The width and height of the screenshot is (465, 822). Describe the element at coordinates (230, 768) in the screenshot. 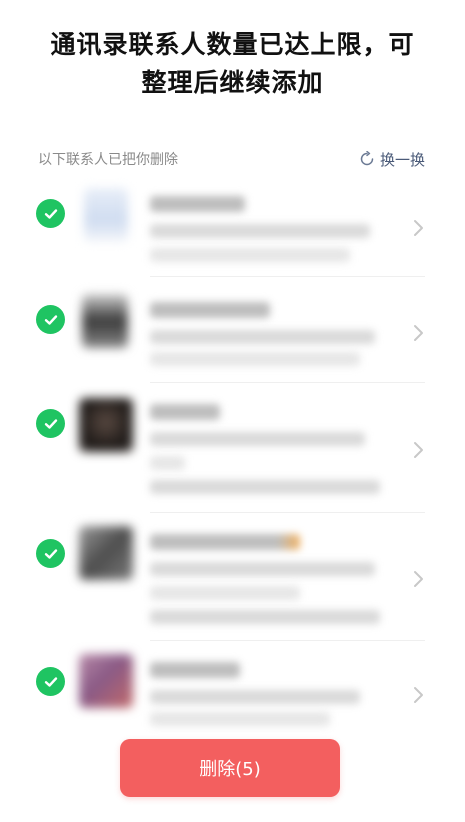

I see `delete-button: 删除(5)` at that location.